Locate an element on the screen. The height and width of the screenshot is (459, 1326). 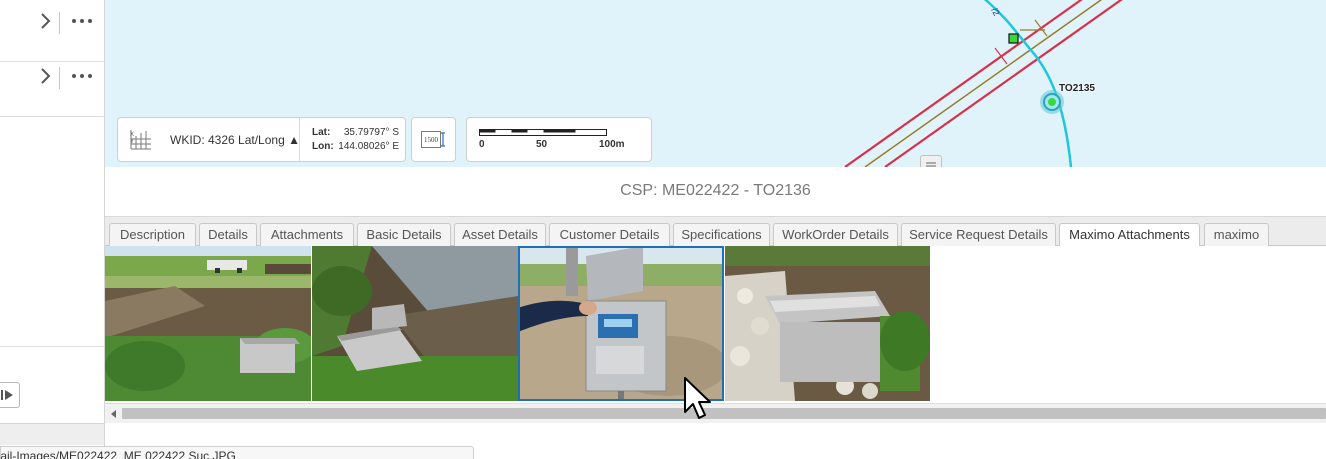
scroll-left-icon is located at coordinates (114, 414).